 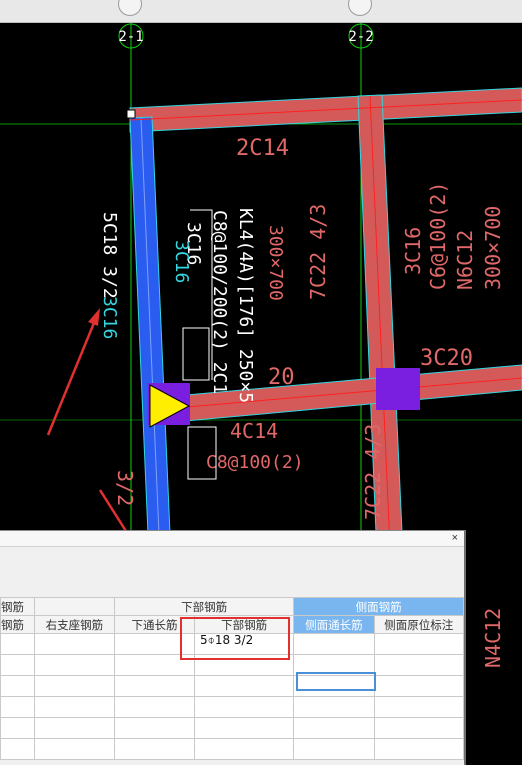 I want to click on header-side-through: 侧面通长筋, so click(x=334, y=624).